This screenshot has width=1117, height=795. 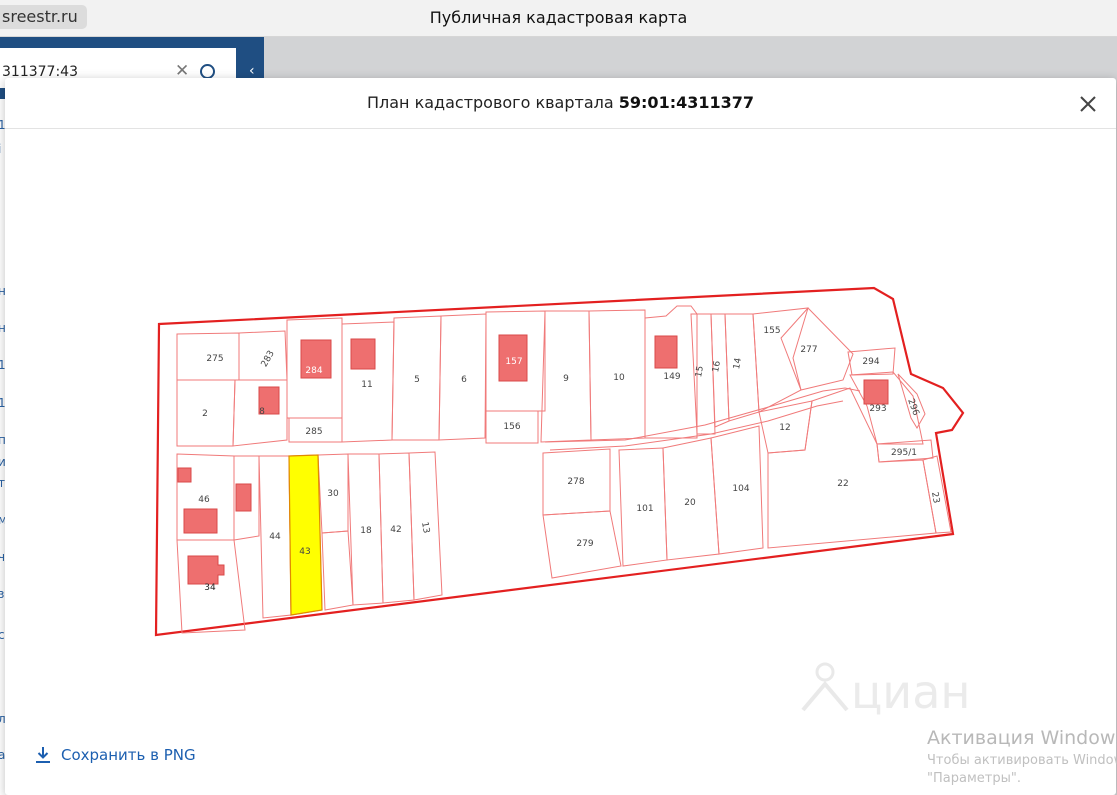 What do you see at coordinates (619, 378) in the screenshot?
I see `parcel-label: 10` at bounding box center [619, 378].